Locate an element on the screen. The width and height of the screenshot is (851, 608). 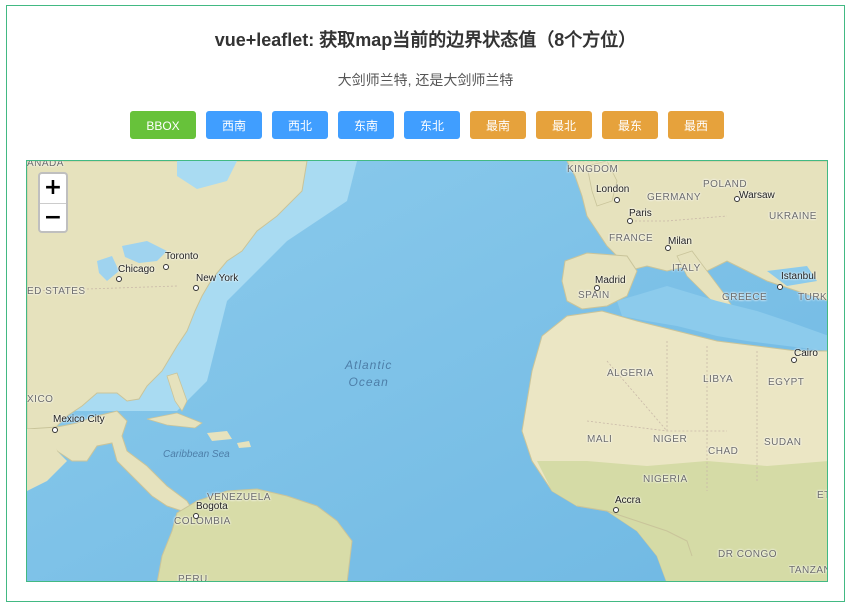
country-label-spain: SPAIN is located at coordinates (594, 295).